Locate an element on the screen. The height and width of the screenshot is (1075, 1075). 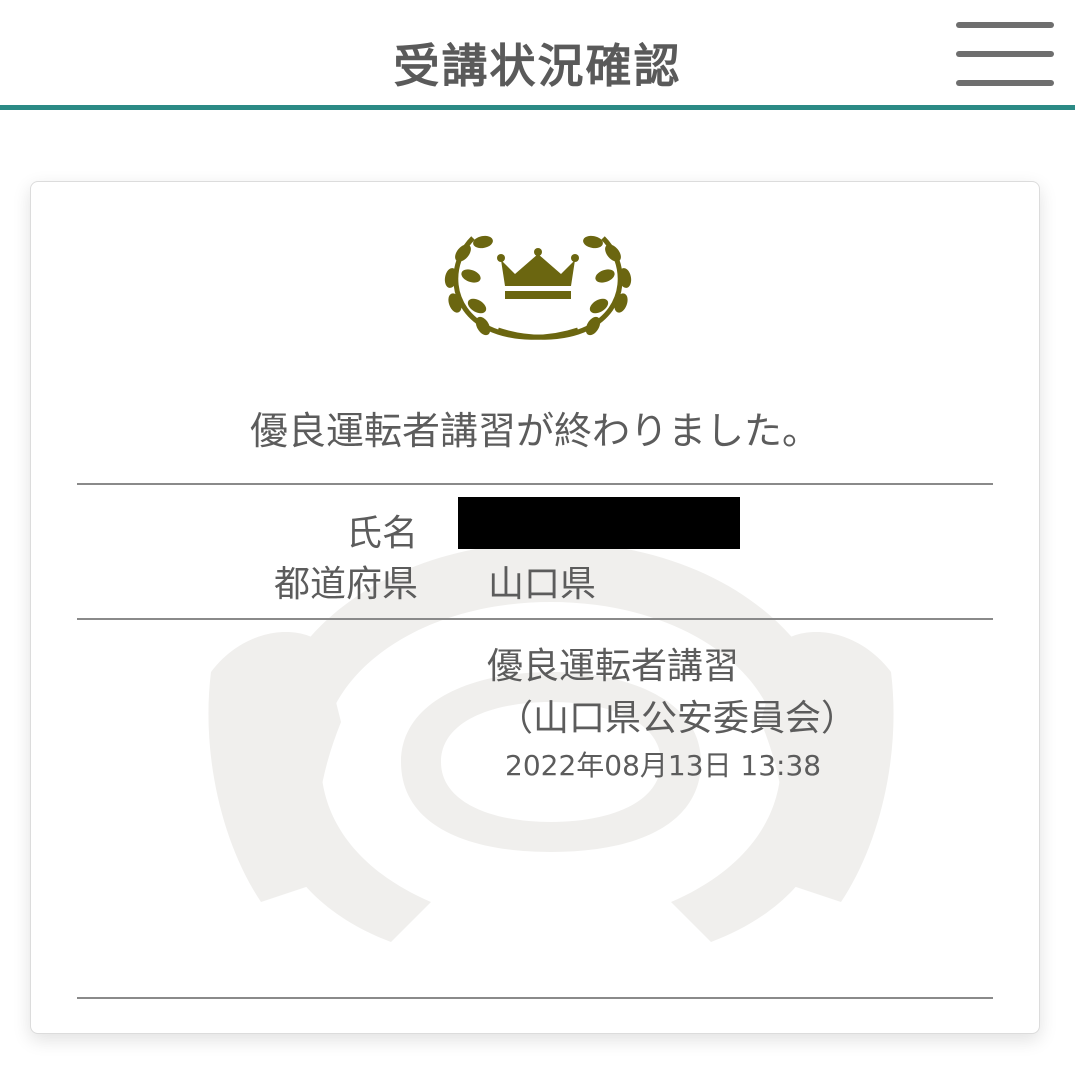
prefecture-value: 山口県 is located at coordinates (542, 584).